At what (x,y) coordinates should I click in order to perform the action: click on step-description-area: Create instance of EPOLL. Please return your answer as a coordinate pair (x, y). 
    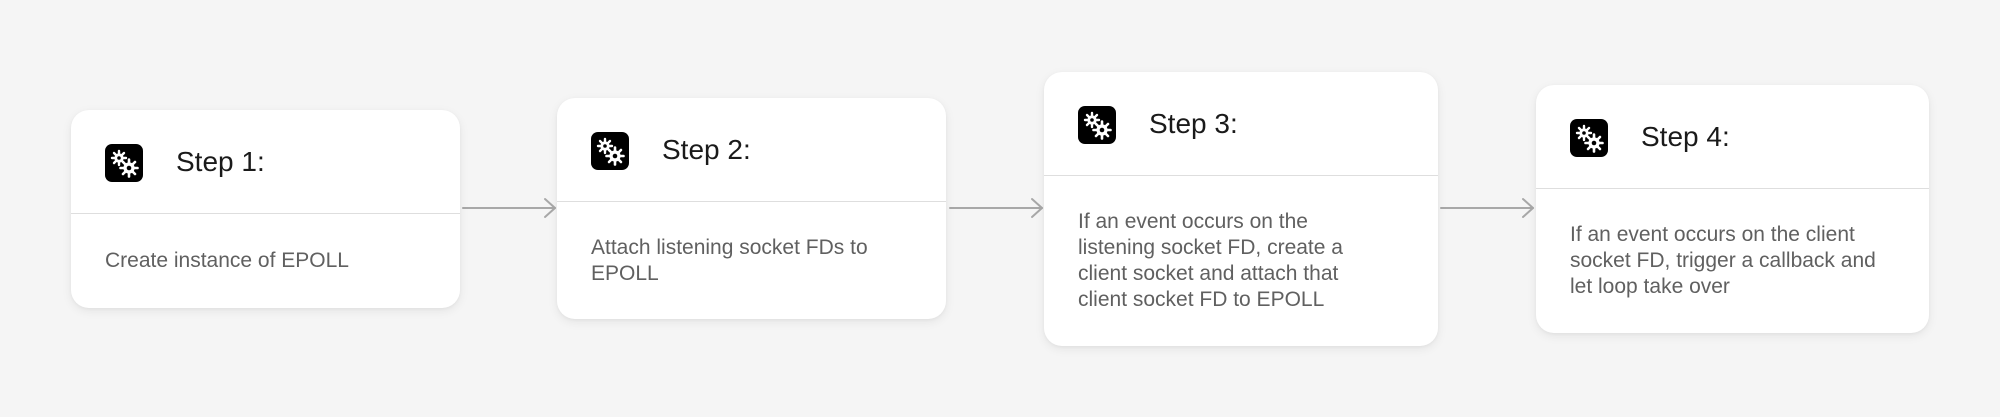
    Looking at the image, I should click on (265, 261).